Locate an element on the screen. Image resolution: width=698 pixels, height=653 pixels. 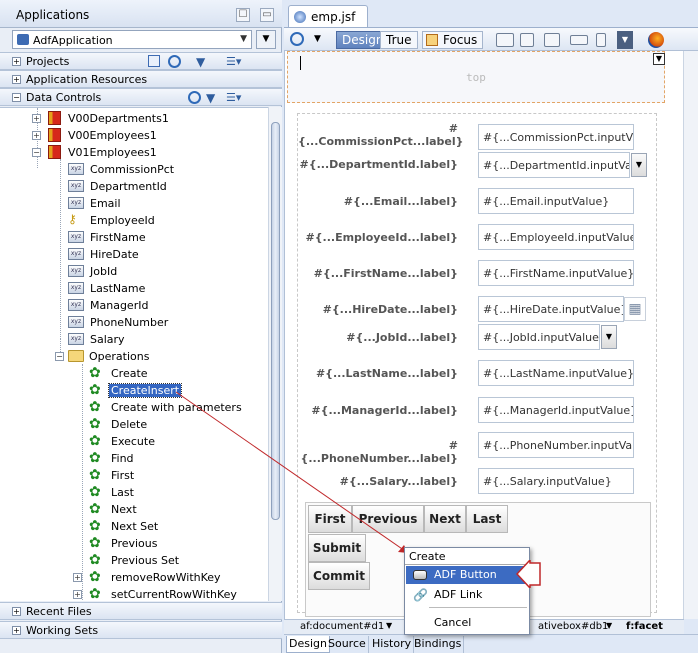
menu-item-cancel: Cancel is located at coordinates (467, 623).